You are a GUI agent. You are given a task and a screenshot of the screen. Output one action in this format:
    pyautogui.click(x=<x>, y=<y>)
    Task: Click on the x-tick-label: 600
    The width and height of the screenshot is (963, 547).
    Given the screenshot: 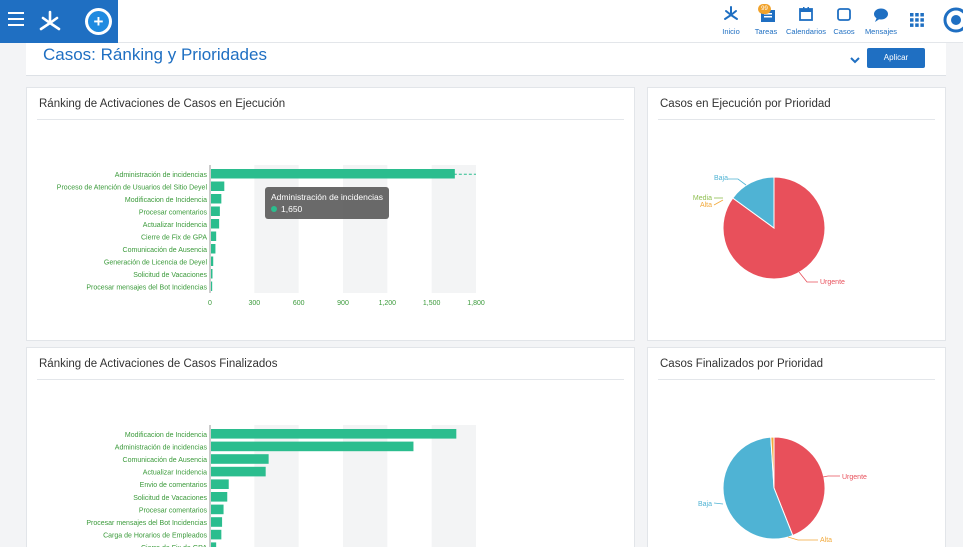 What is the action you would take?
    pyautogui.click(x=299, y=303)
    